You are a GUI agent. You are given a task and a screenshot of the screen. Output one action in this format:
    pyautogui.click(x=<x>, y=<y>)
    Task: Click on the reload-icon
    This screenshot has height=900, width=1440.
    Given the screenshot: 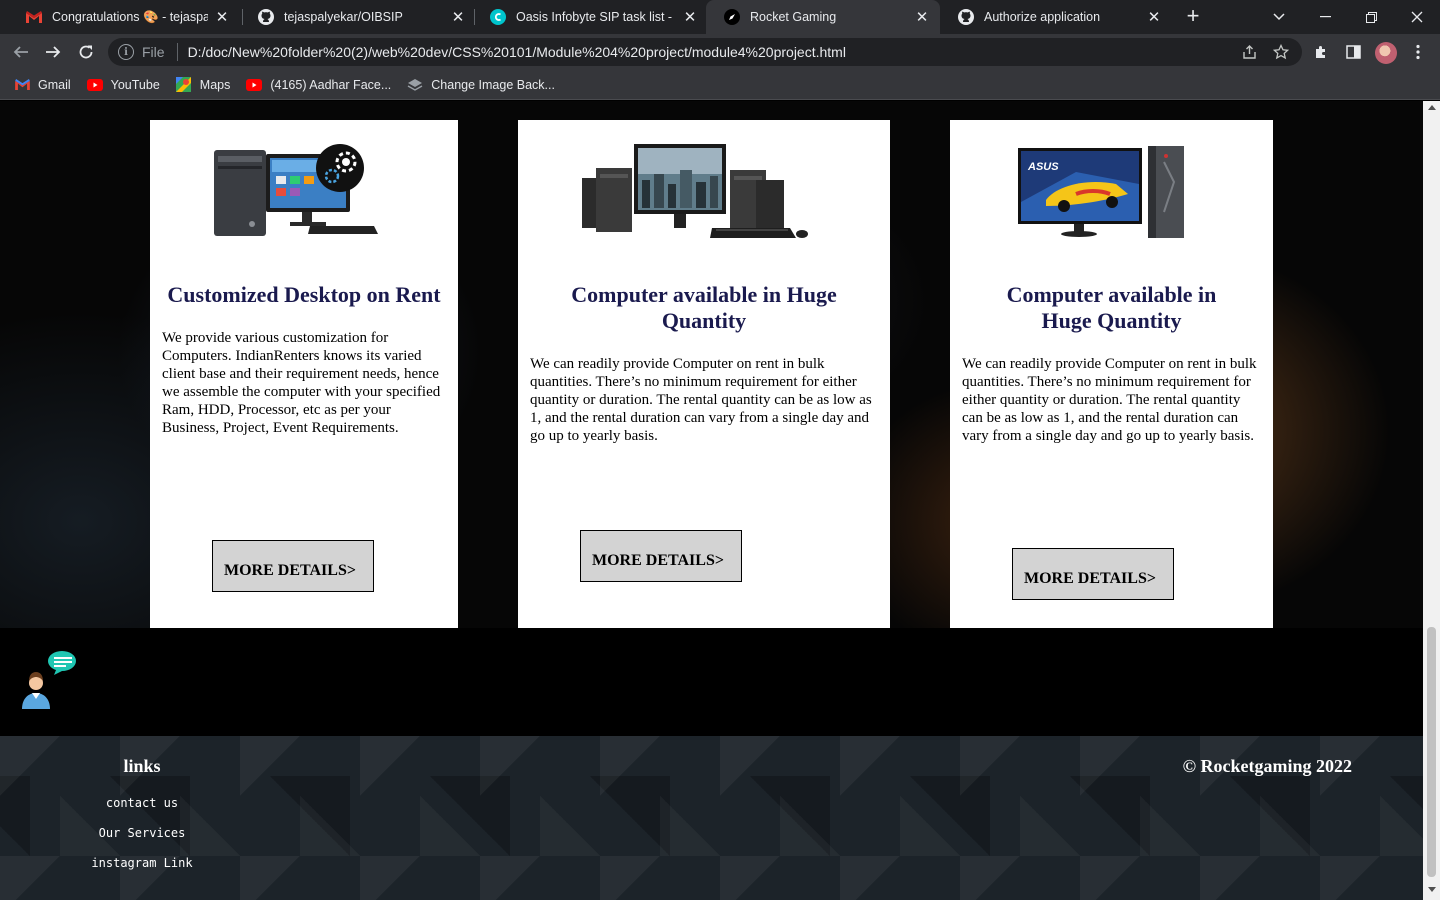 What is the action you would take?
    pyautogui.click(x=86, y=52)
    